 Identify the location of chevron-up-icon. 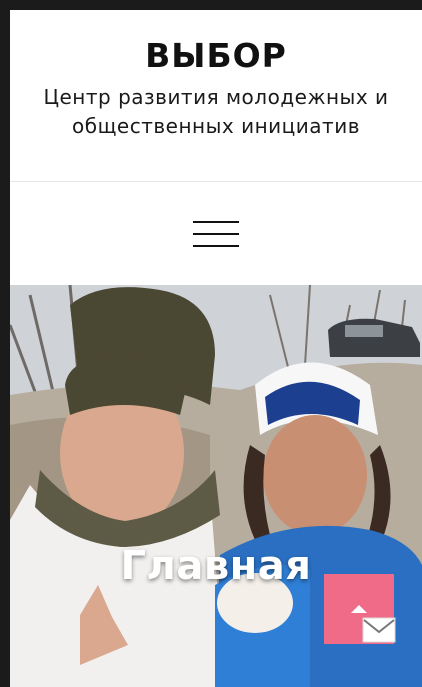
(359, 609).